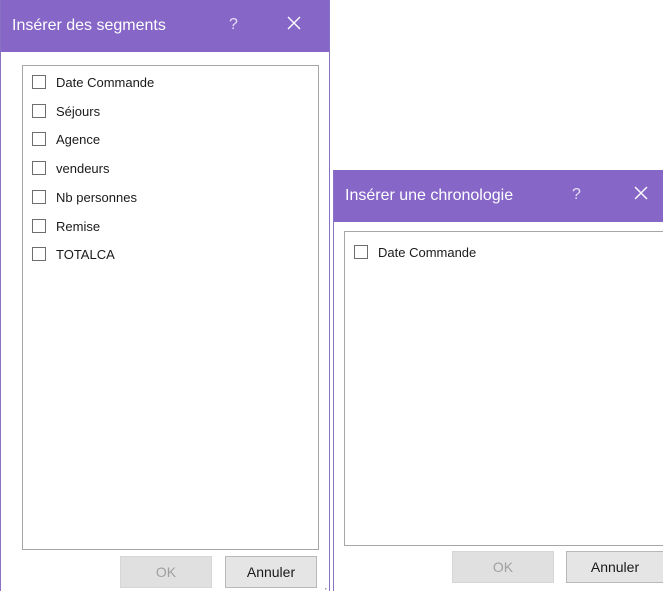 This screenshot has height=591, width=663. Describe the element at coordinates (323, 585) in the screenshot. I see `resize-grip-icon` at that location.